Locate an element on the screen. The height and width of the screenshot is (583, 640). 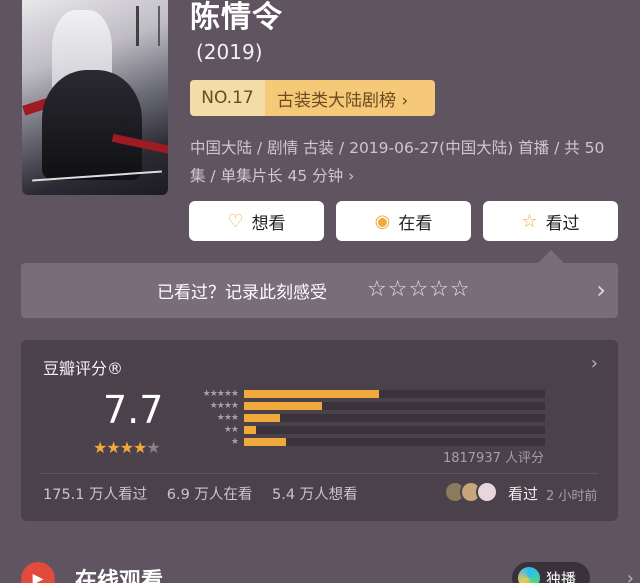
rating-stars-input: ☆☆☆☆☆ is located at coordinates (419, 289).